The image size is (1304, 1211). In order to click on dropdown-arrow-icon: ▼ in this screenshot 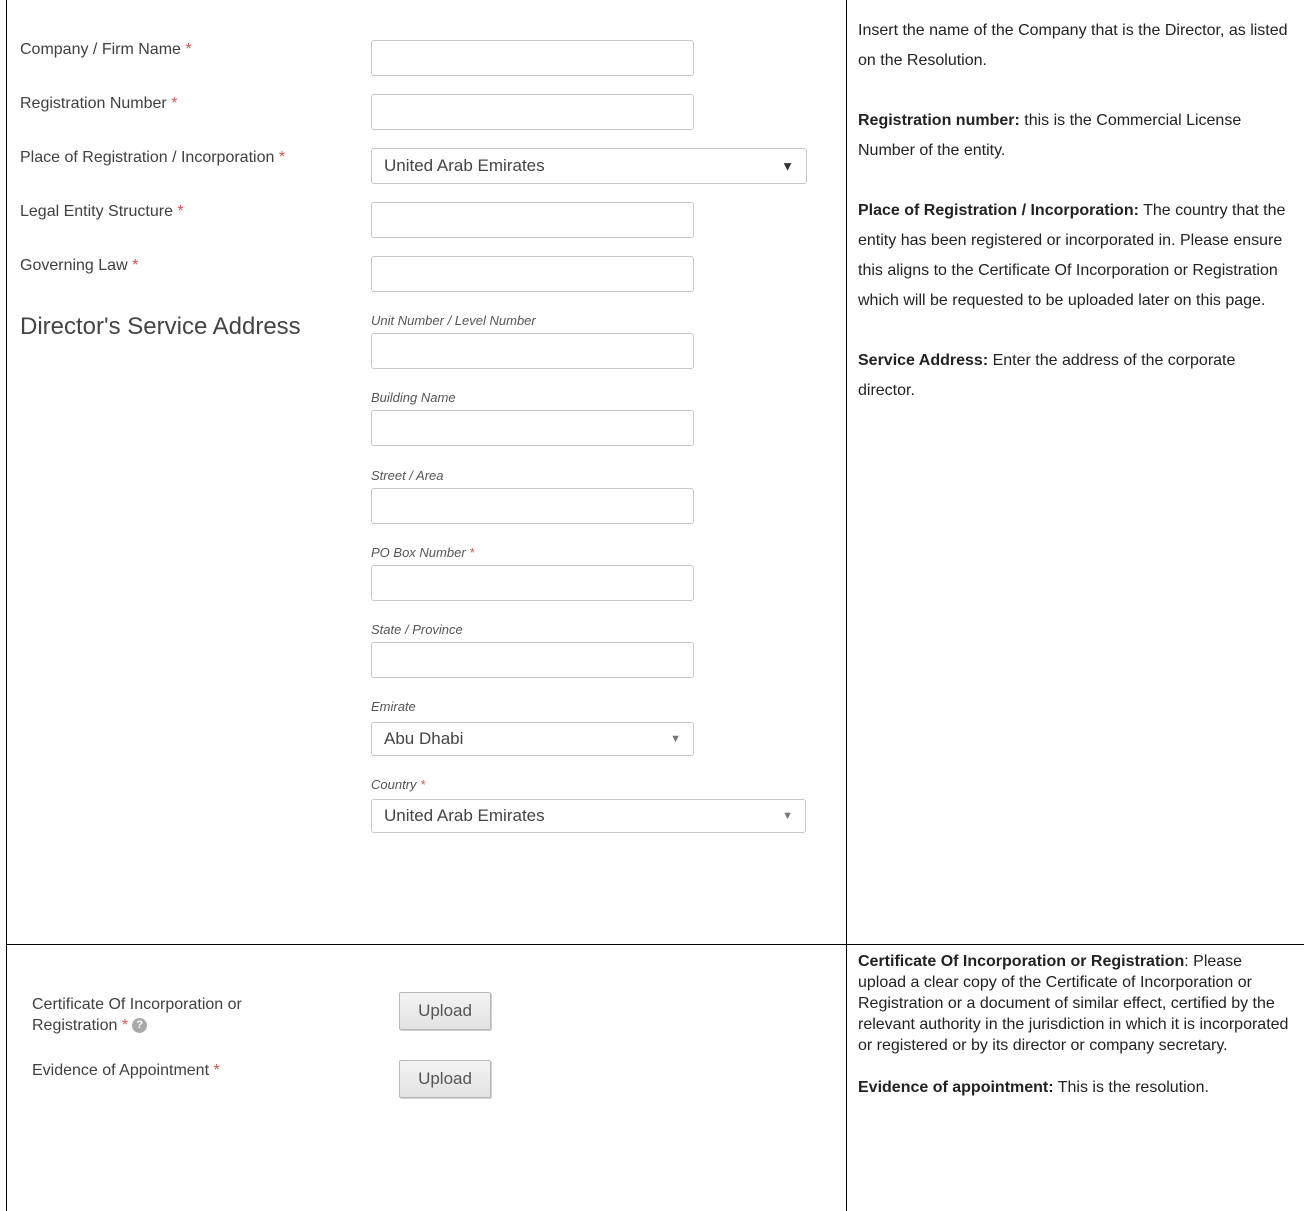, I will do `click(787, 166)`.